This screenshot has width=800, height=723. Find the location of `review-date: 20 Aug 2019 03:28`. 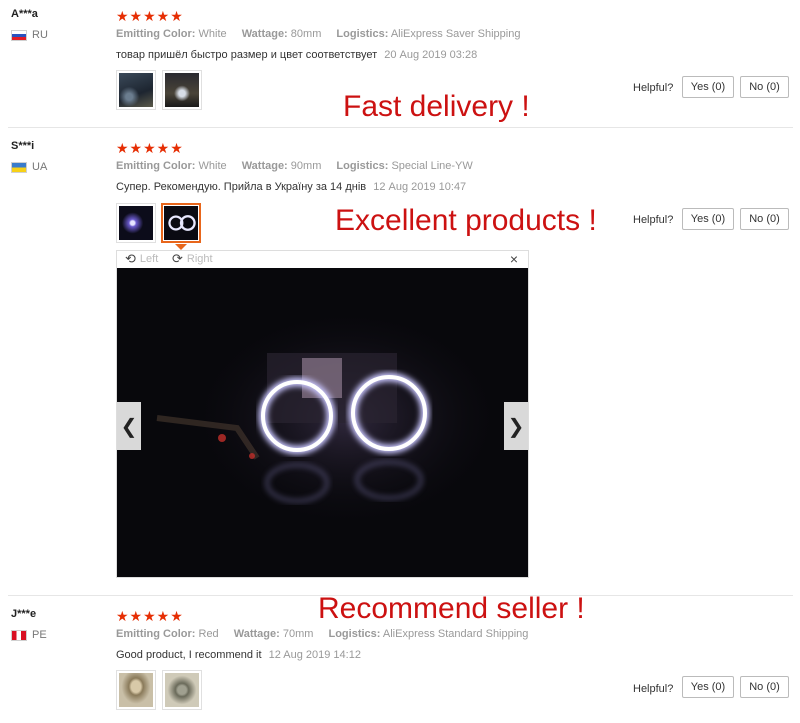

review-date: 20 Aug 2019 03:28 is located at coordinates (431, 55).